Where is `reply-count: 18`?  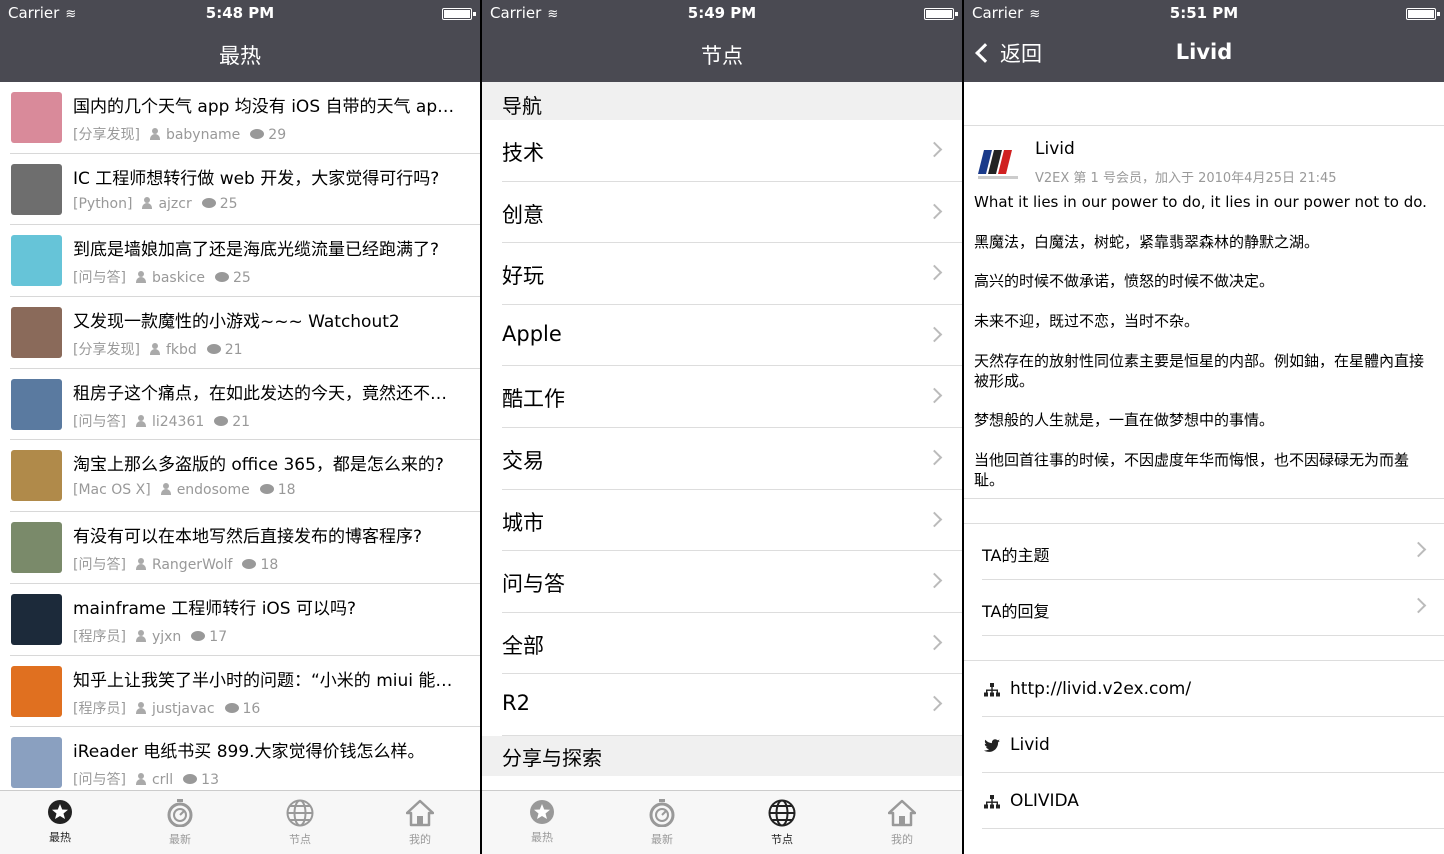
reply-count: 18 is located at coordinates (269, 565).